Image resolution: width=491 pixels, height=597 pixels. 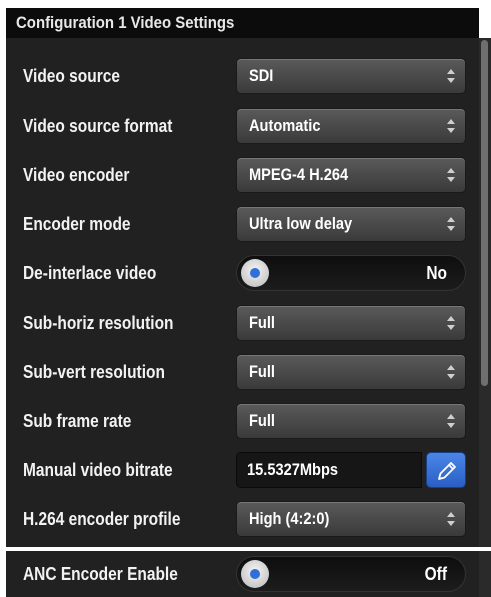 What do you see at coordinates (293, 469) in the screenshot?
I see `manual-video-bitrate-value: 15.5327Mbps` at bounding box center [293, 469].